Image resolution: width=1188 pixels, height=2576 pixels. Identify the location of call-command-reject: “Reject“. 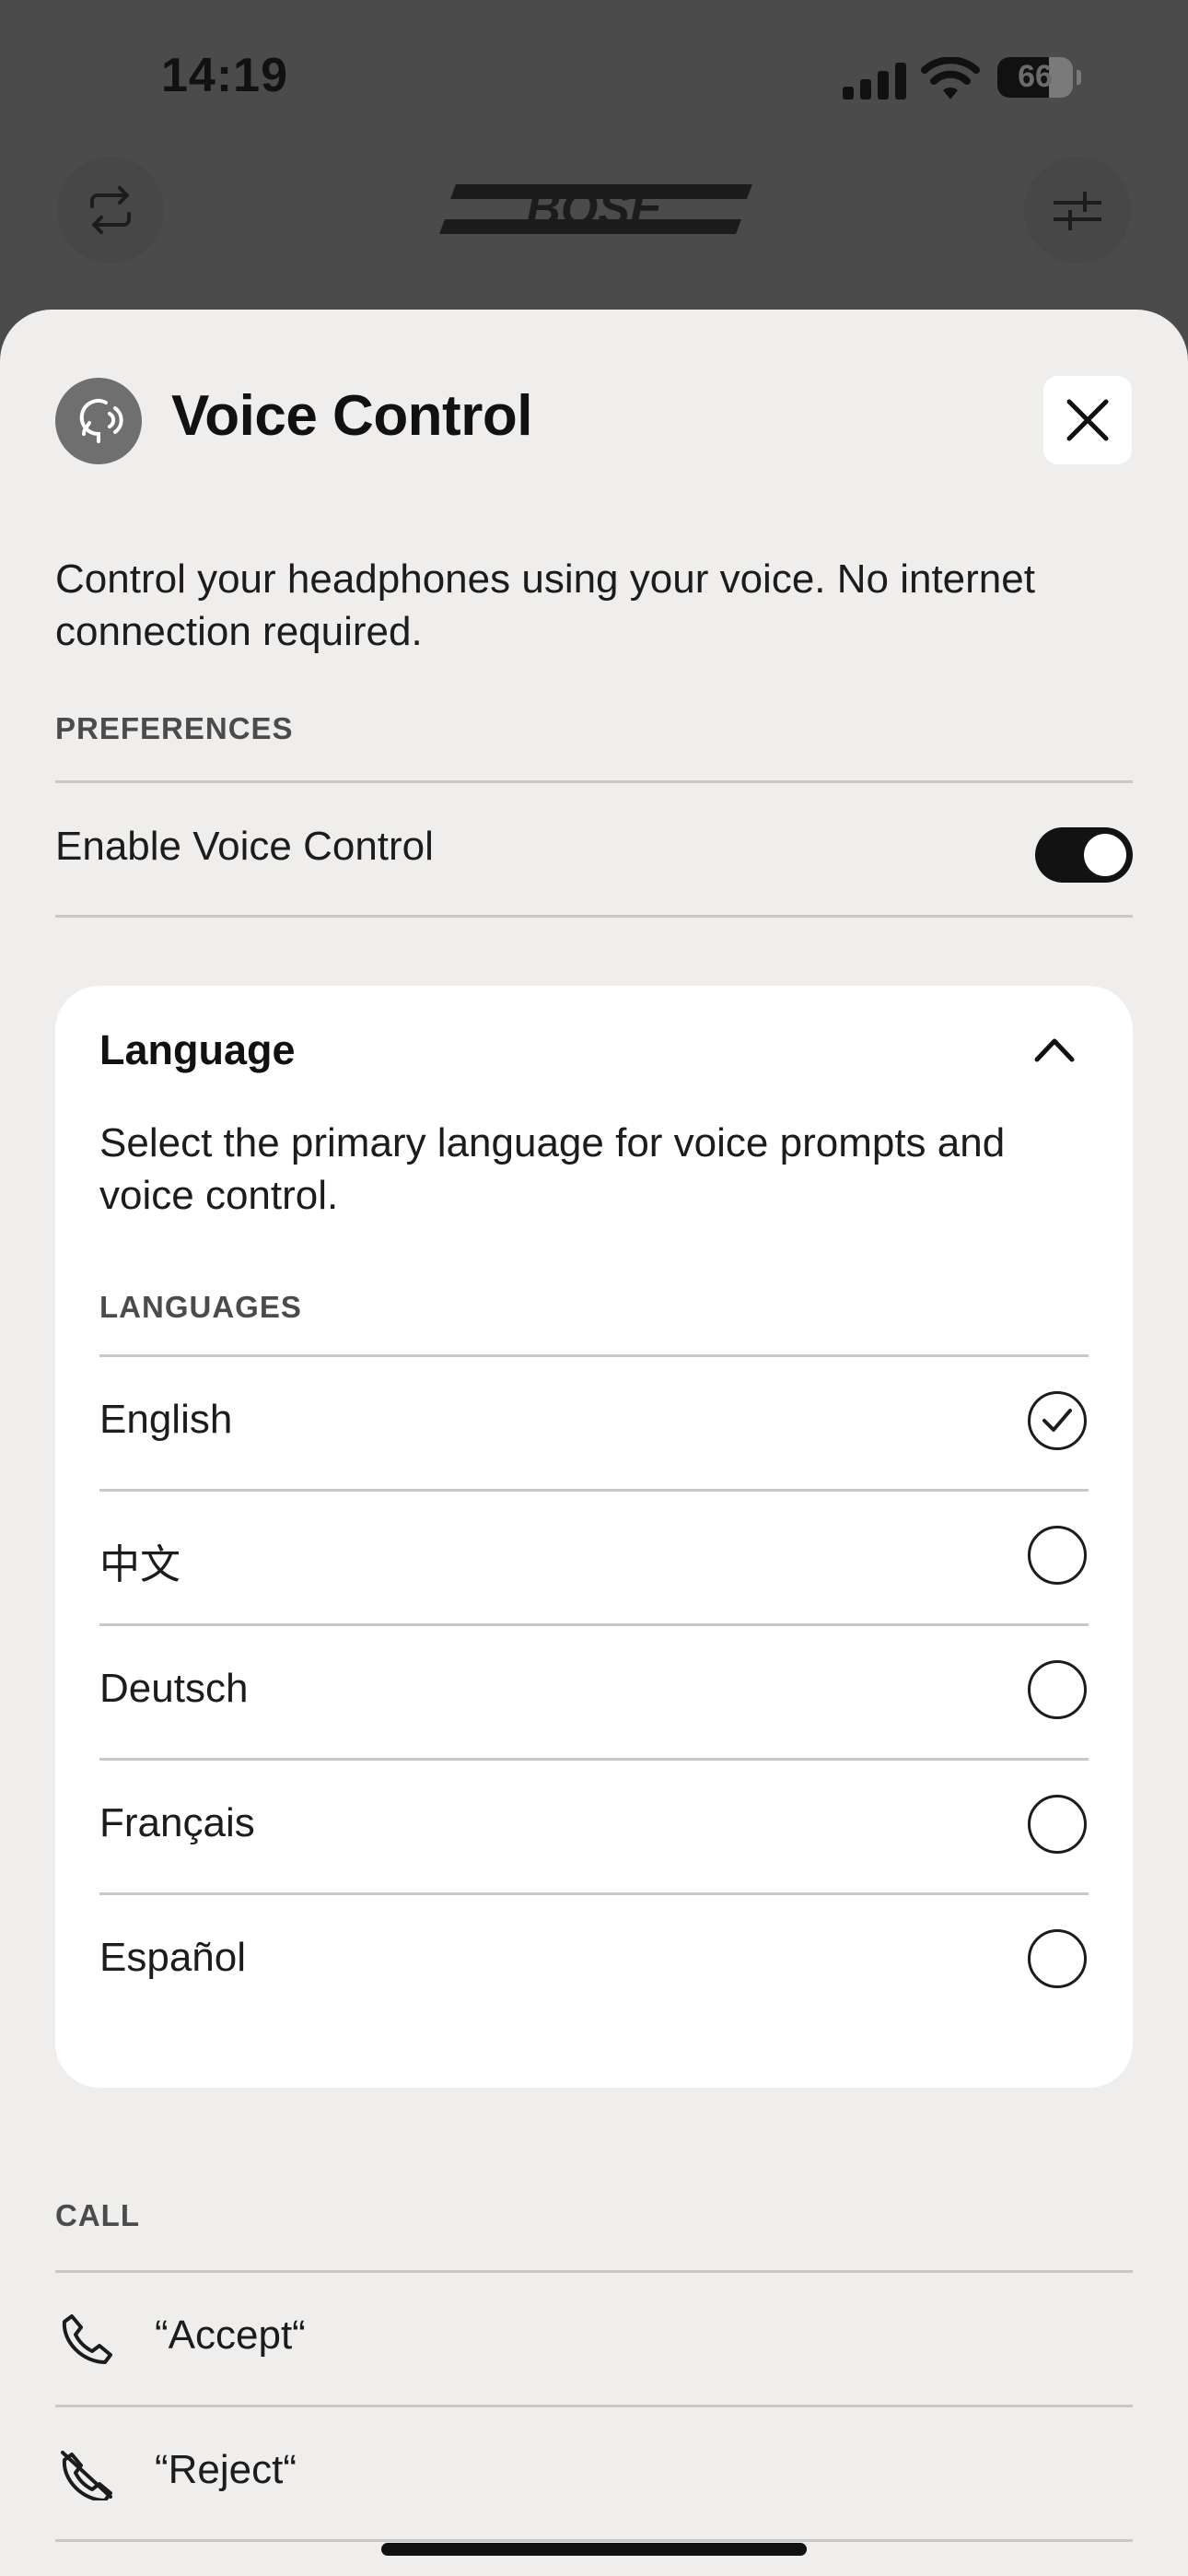
(594, 2472).